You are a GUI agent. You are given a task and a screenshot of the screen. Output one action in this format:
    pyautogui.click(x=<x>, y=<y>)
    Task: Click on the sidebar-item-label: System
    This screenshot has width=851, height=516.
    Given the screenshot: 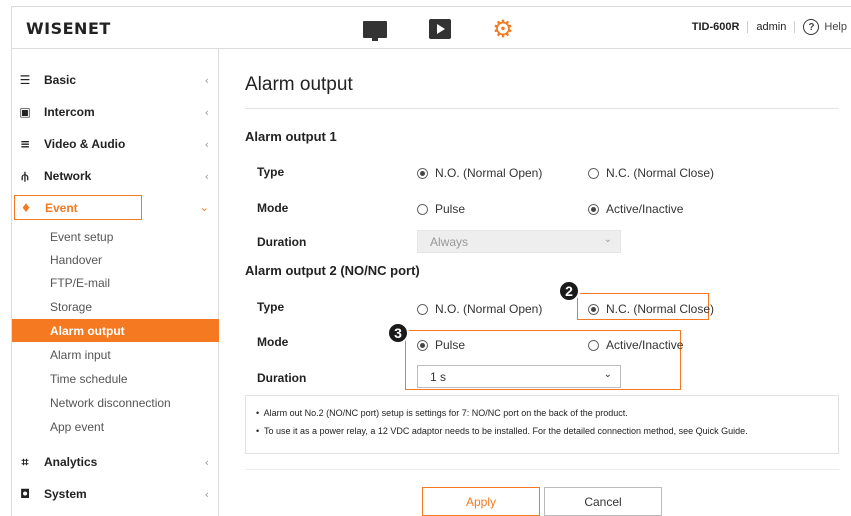 What is the action you would take?
    pyautogui.click(x=65, y=494)
    